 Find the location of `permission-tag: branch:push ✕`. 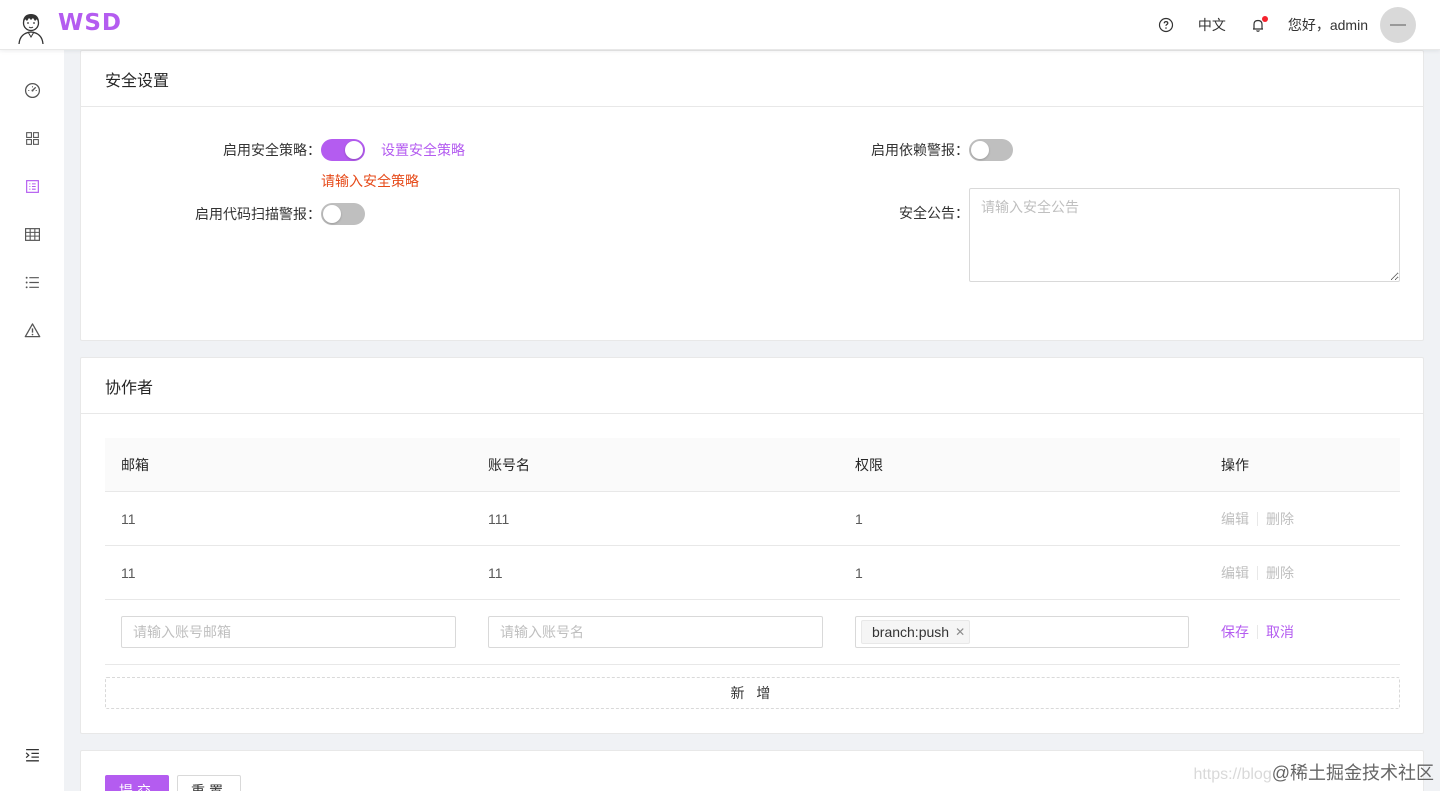

permission-tag: branch:push ✕ is located at coordinates (916, 632).